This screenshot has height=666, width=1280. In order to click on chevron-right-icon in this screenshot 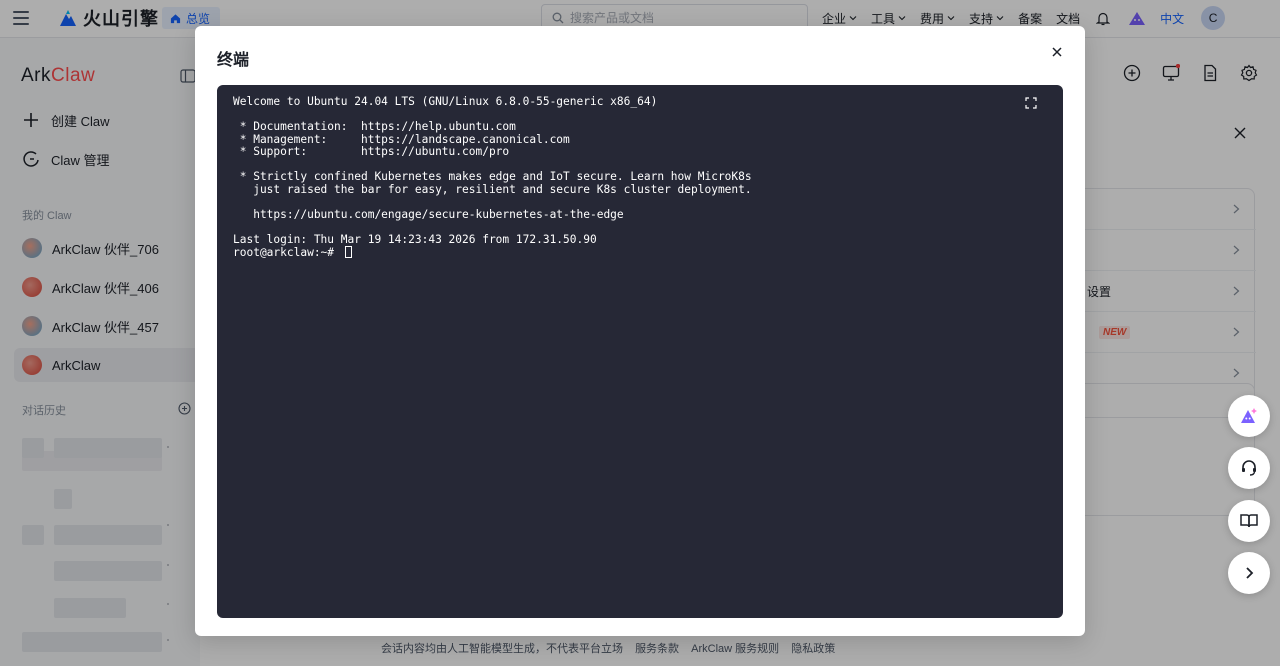, I will do `click(1250, 573)`.